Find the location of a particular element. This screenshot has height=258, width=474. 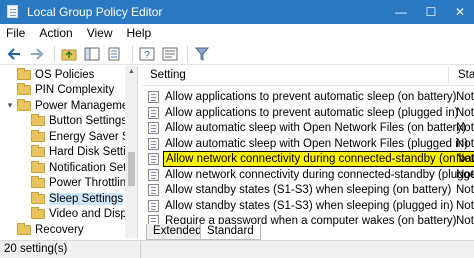

tree-item: OS Policies is located at coordinates (50, 74).